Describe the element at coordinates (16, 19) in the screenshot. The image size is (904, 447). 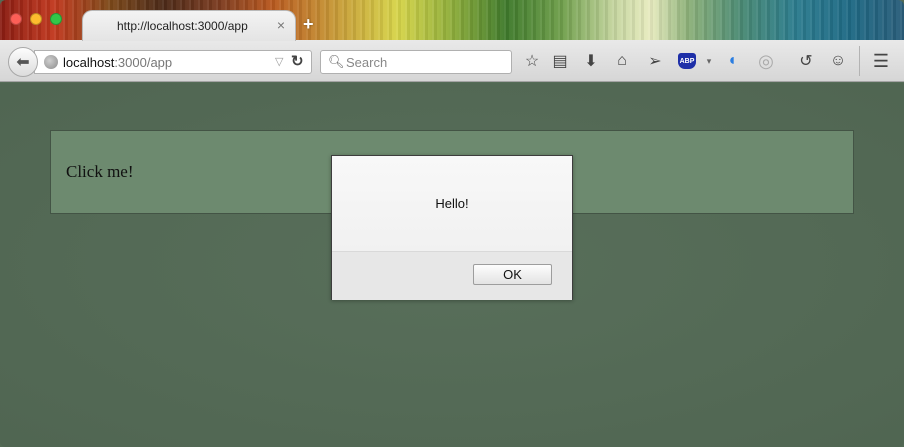
I see `close-window-button` at that location.